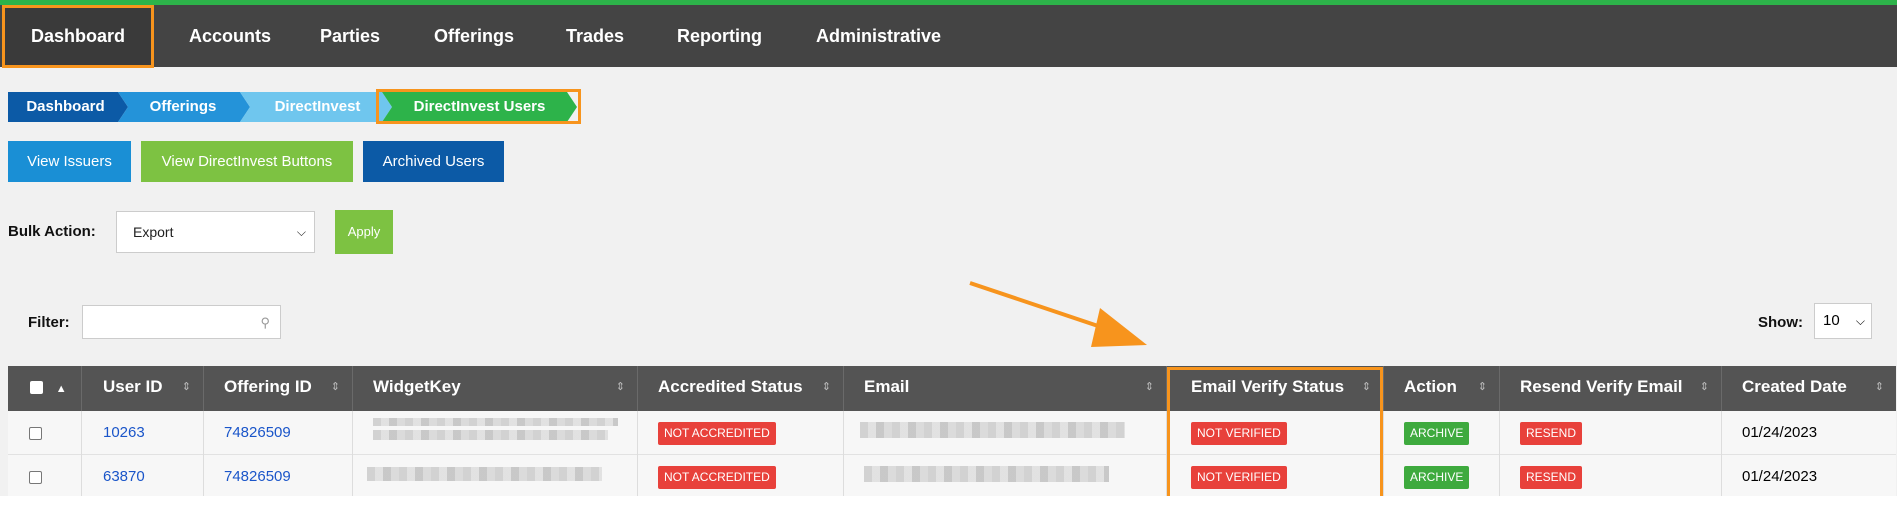 The width and height of the screenshot is (1897, 513). I want to click on select-all-header: ▲, so click(45, 388).